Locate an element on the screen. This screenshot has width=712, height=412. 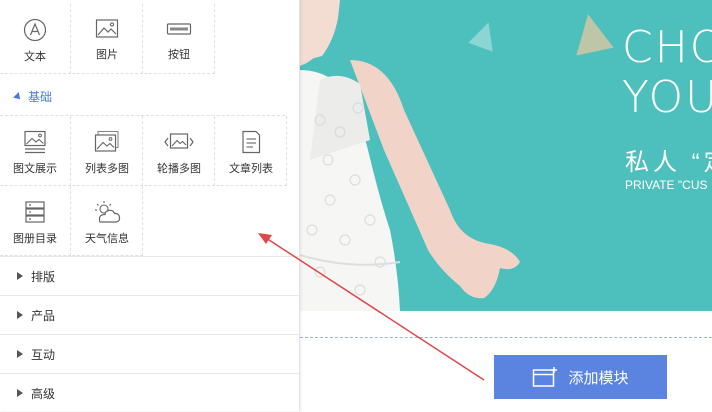
section-basic-label: 基础 is located at coordinates (40, 97).